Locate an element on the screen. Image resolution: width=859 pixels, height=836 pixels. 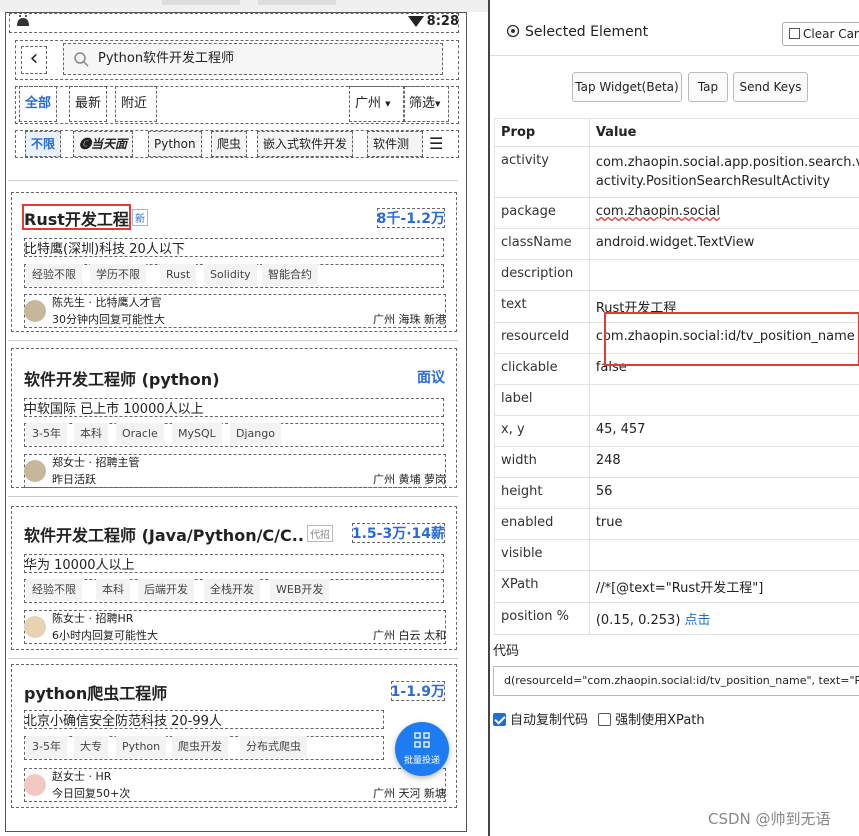
prop-key: visible is located at coordinates (542, 555).